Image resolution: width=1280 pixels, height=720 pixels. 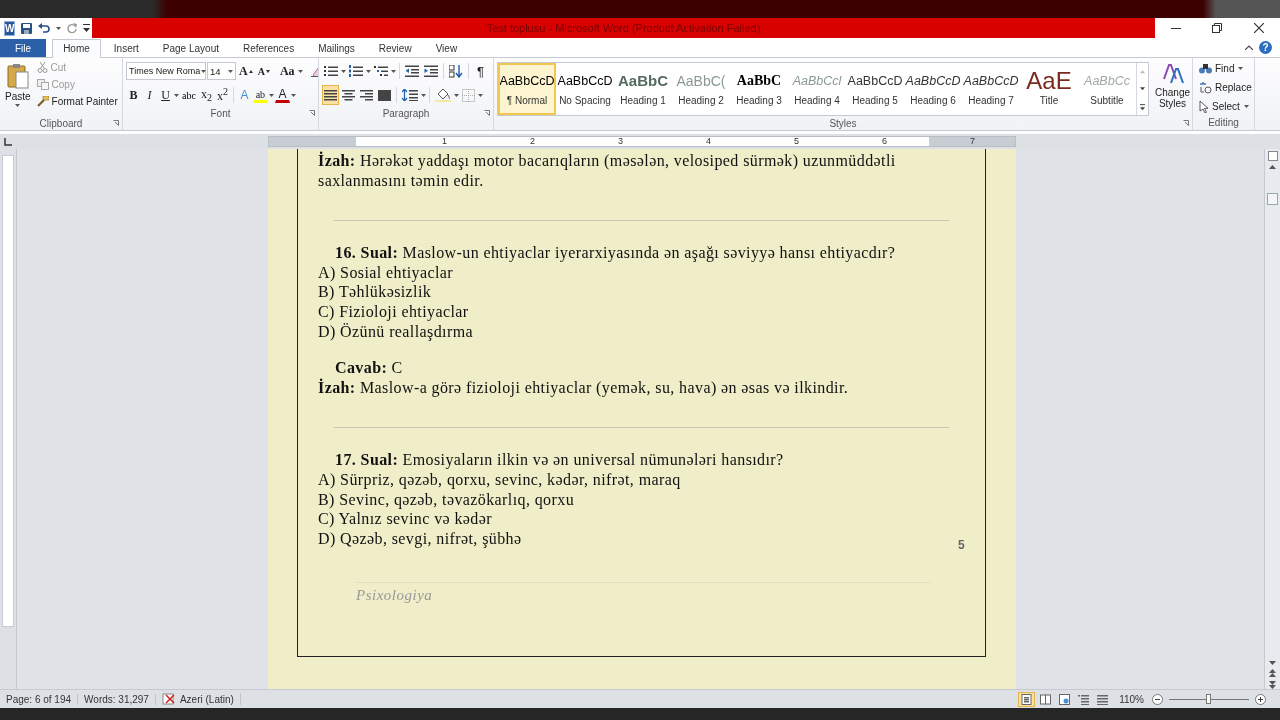 I want to click on change-styles-button: Change Styles, so click(x=1172, y=88).